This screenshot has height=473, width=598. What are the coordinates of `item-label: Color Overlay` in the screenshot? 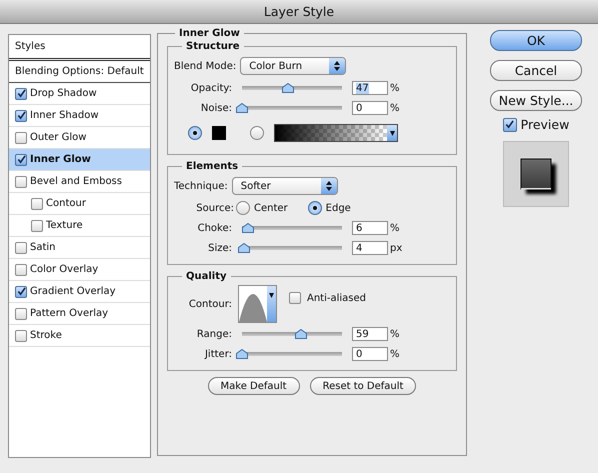 It's located at (64, 269).